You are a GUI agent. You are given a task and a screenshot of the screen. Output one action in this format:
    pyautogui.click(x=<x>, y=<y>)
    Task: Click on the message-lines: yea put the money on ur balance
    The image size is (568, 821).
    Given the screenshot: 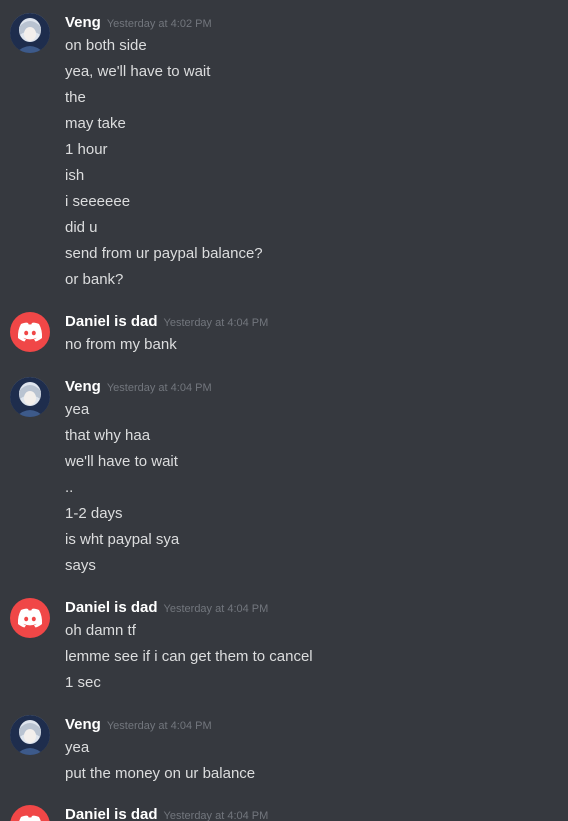 What is the action you would take?
    pyautogui.click(x=305, y=761)
    